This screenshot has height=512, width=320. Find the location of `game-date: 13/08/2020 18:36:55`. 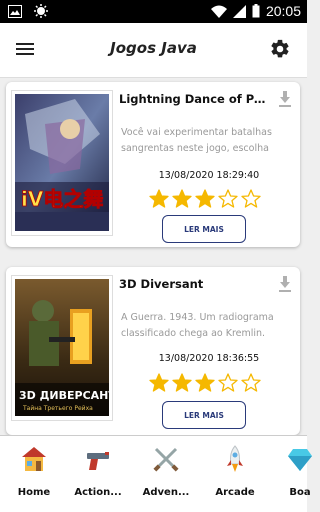

game-date: 13/08/2020 18:36:55 is located at coordinates (209, 358).